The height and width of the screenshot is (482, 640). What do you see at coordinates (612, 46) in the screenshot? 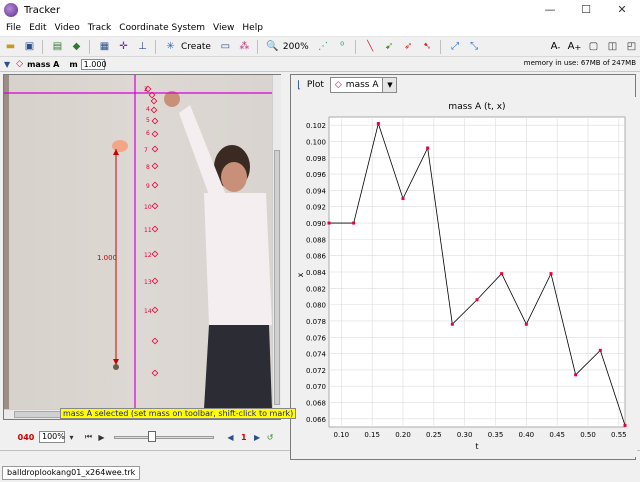
I see `refresh-icon: ◫` at bounding box center [612, 46].